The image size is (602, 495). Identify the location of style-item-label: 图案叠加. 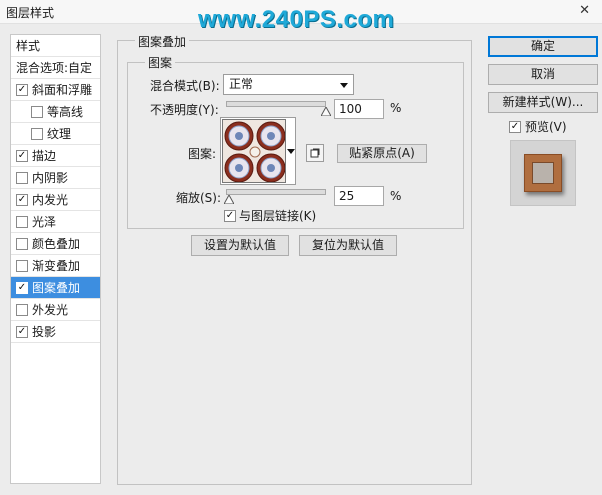
(56, 288).